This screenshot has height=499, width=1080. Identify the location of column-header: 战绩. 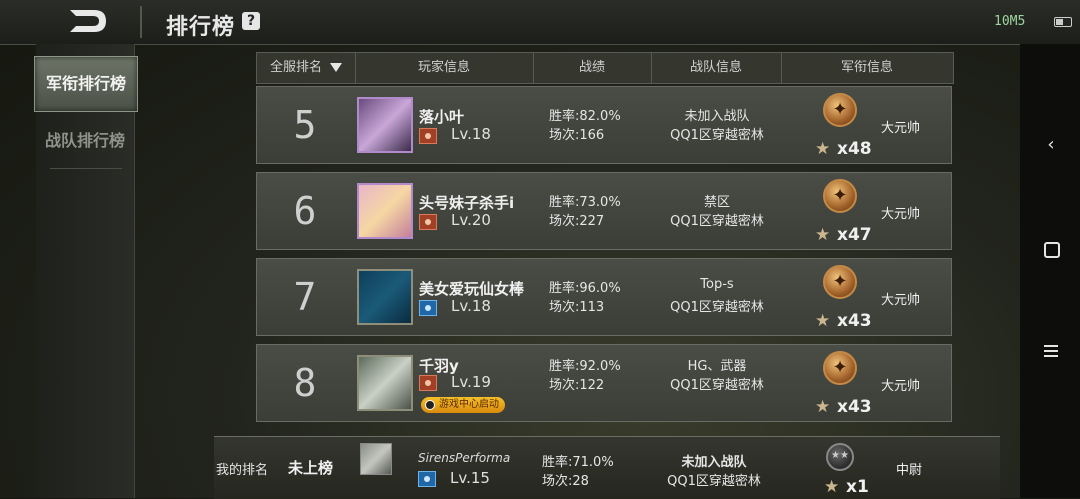
(592, 68).